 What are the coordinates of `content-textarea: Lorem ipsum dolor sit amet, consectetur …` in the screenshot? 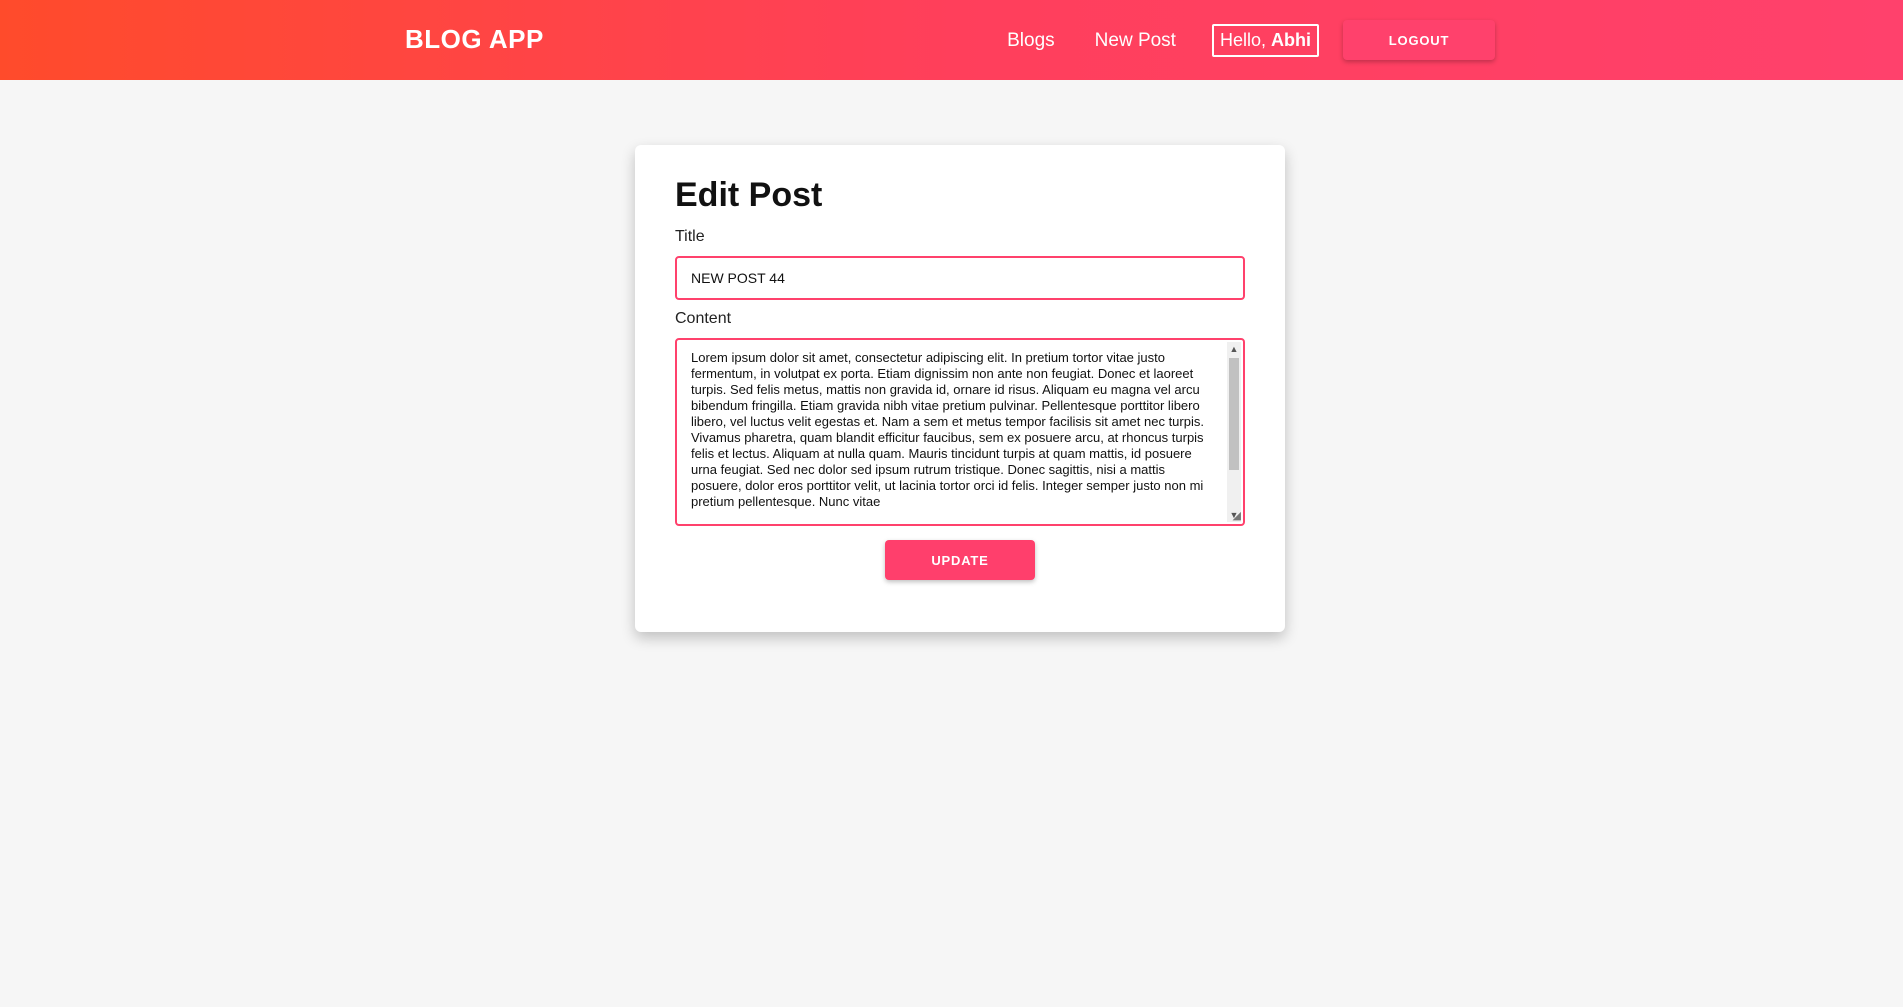 It's located at (960, 432).